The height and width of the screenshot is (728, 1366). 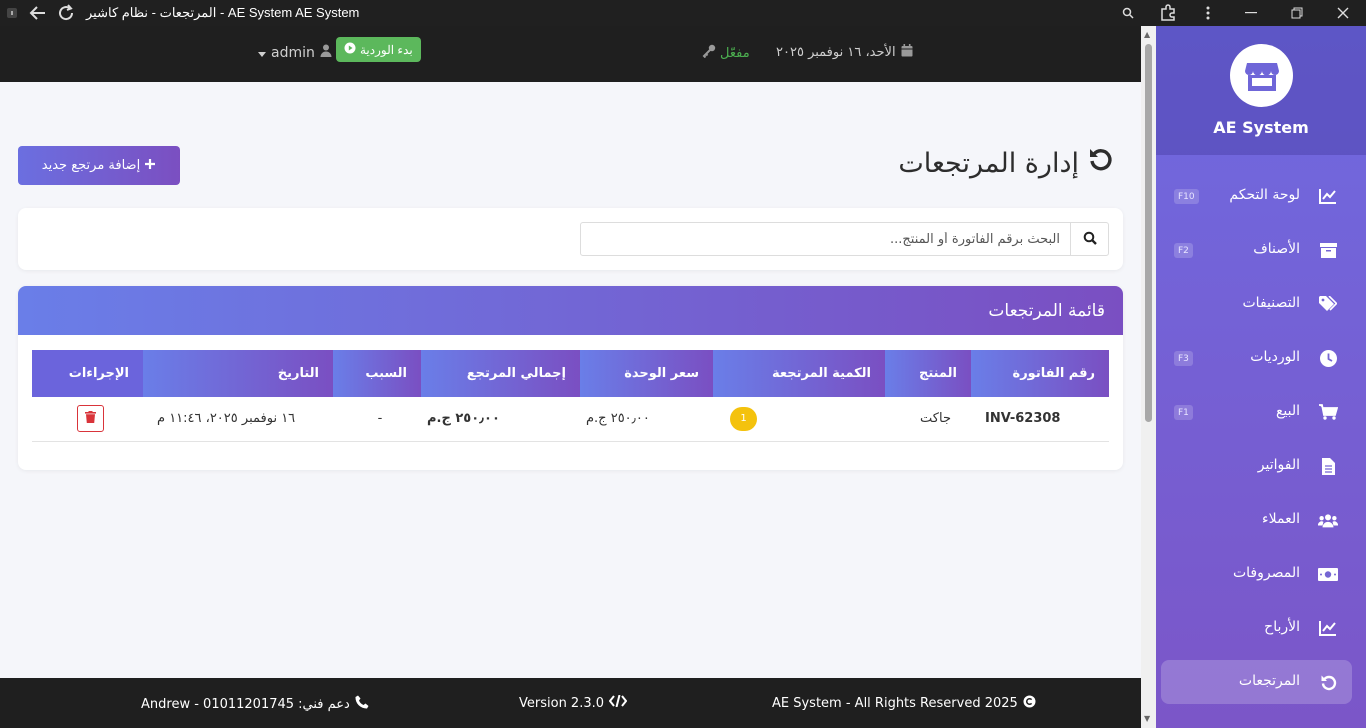 I want to click on cell-invoice: INV-62308, so click(x=1040, y=419).